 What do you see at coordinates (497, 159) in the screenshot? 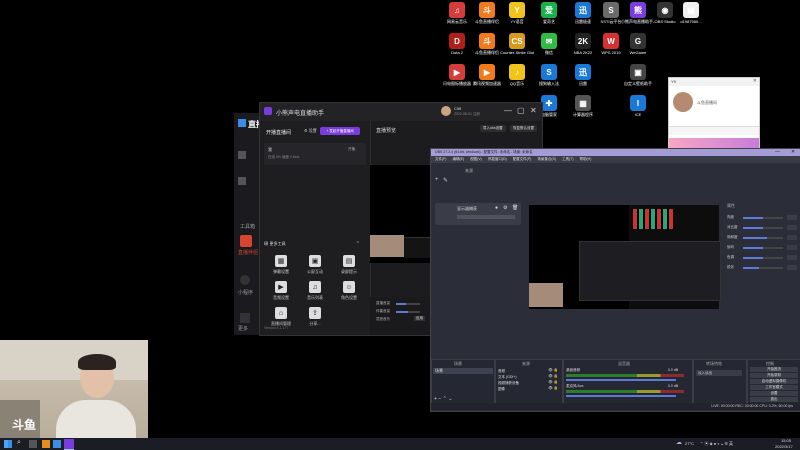
I see `obs-menu-item: 停靠窗口(D)` at bounding box center [497, 159].